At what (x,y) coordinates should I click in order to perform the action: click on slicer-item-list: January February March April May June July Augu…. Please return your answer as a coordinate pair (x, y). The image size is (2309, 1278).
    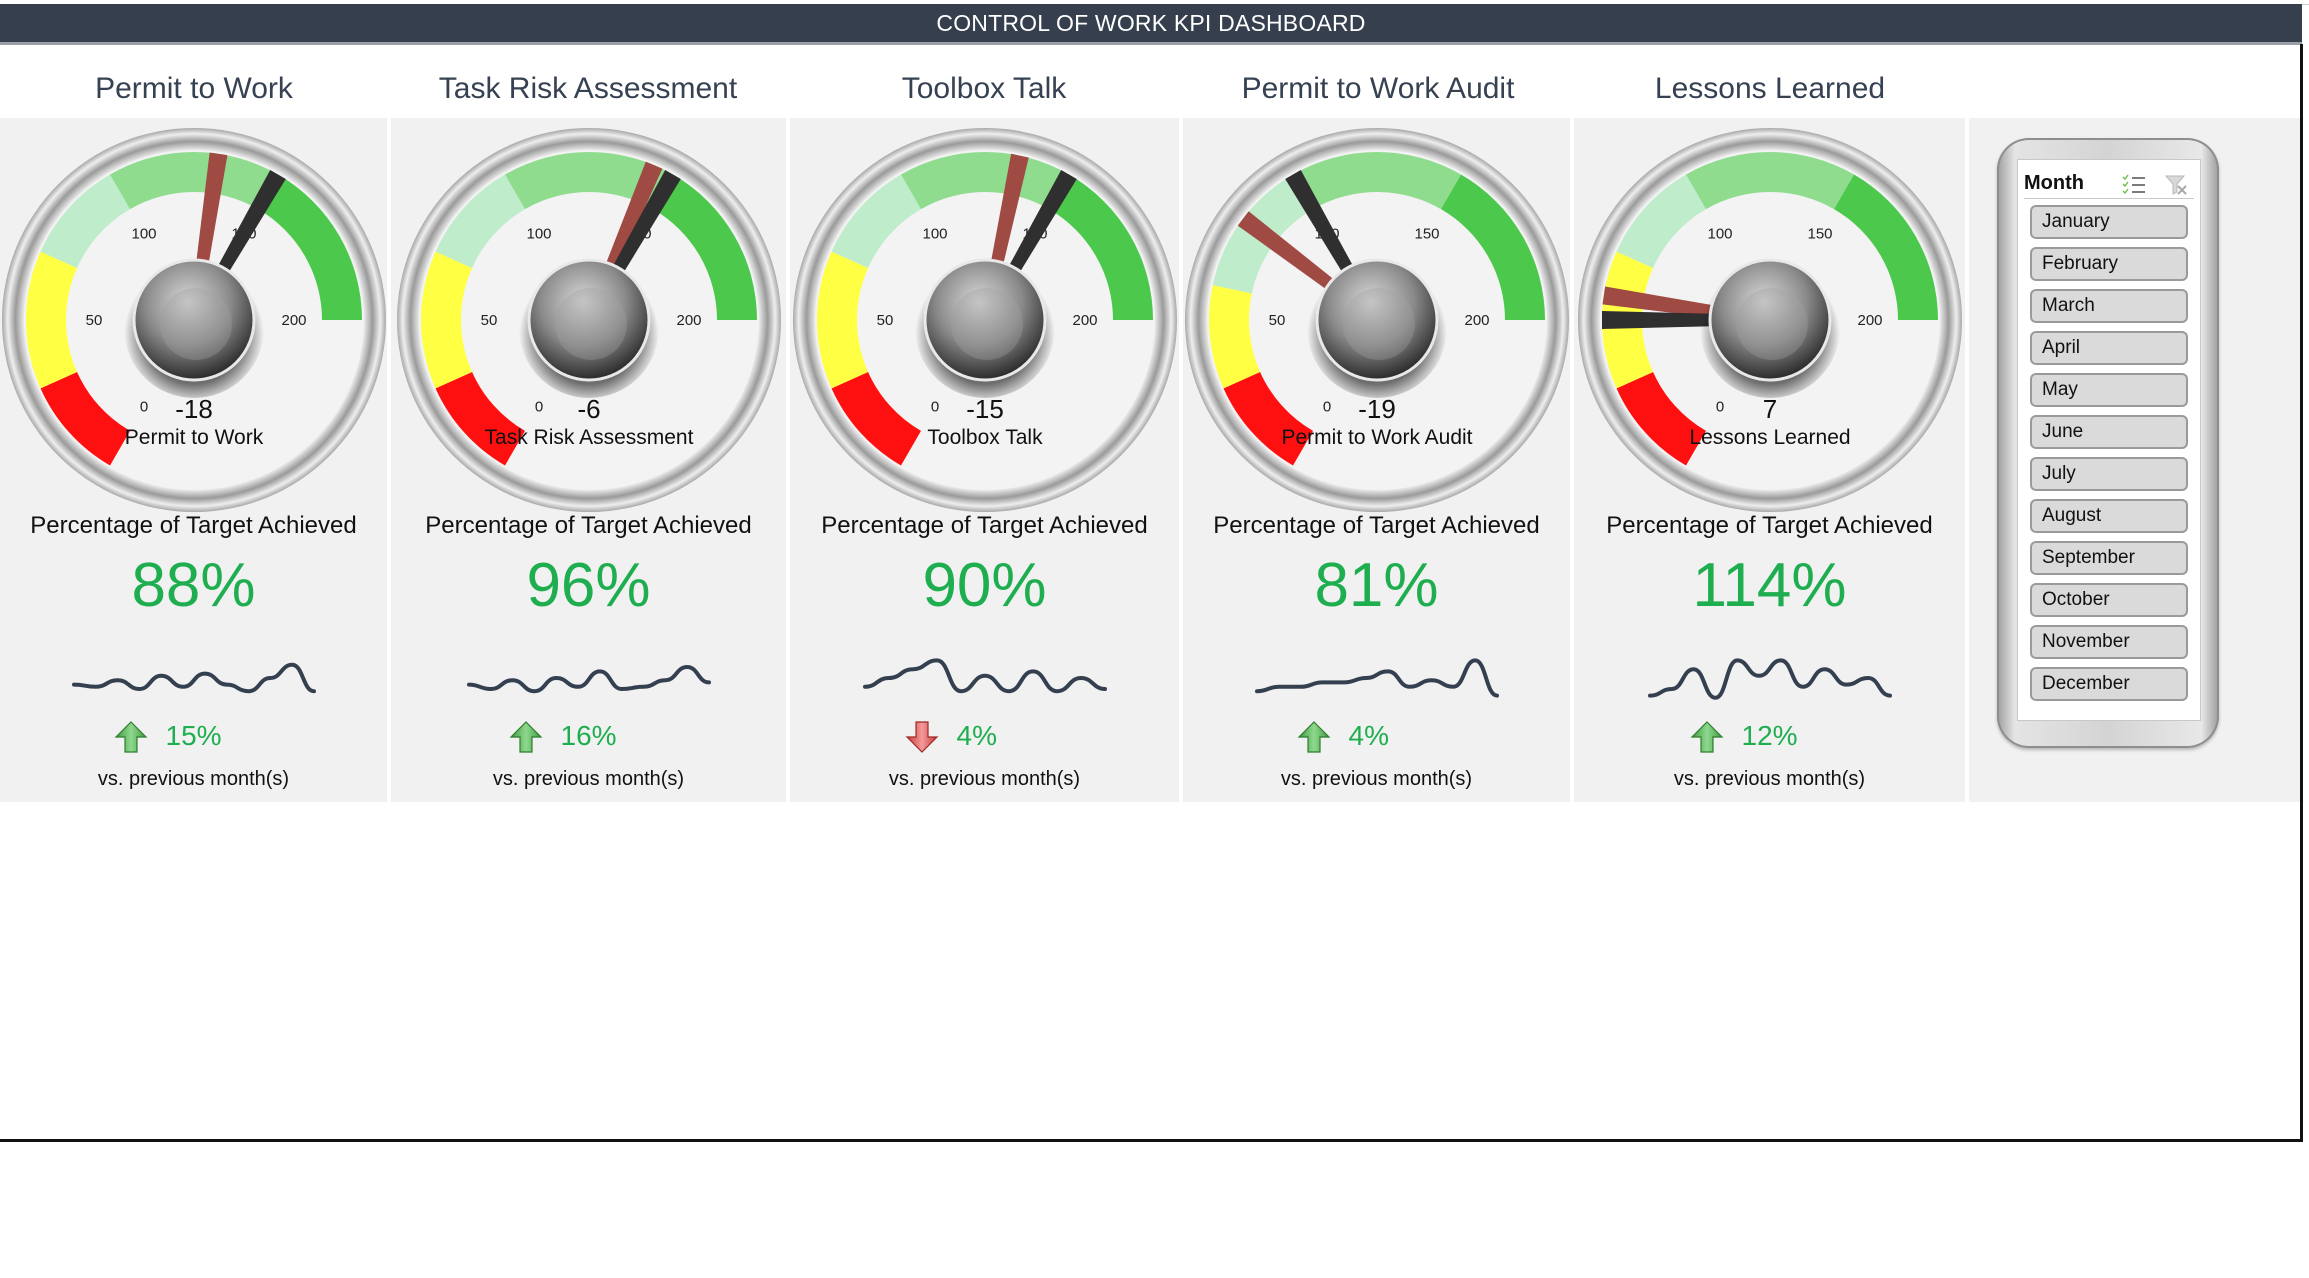
    Looking at the image, I should click on (2109, 457).